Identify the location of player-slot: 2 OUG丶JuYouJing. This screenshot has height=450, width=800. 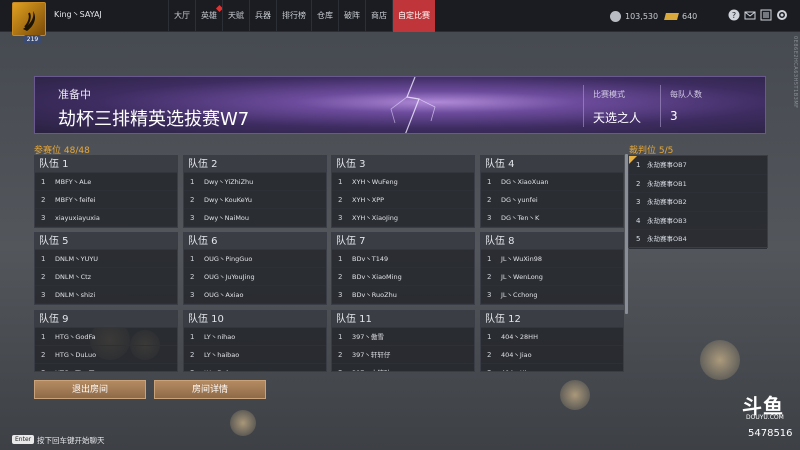
(255, 277).